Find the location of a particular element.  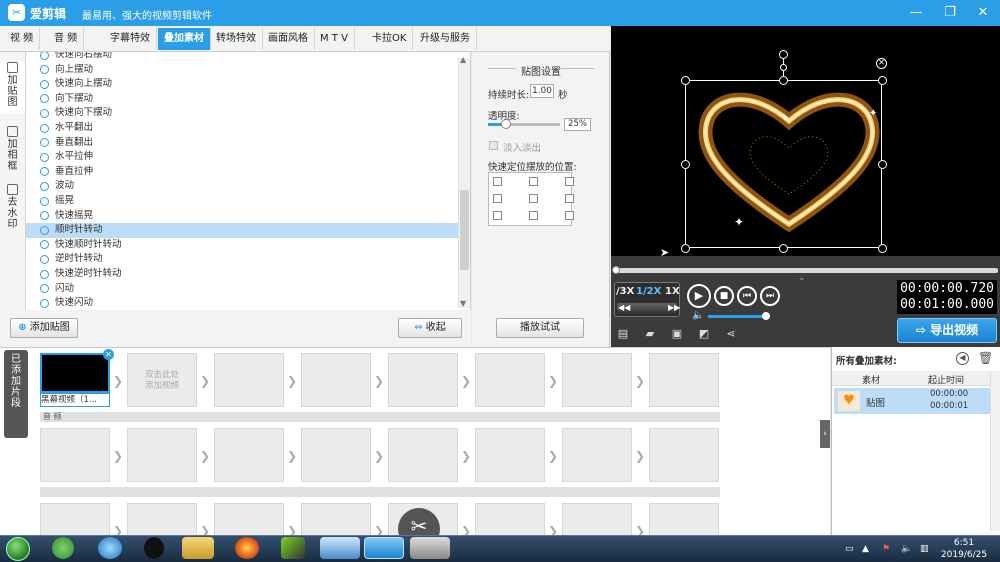

minimize-button: — is located at coordinates (916, 13).